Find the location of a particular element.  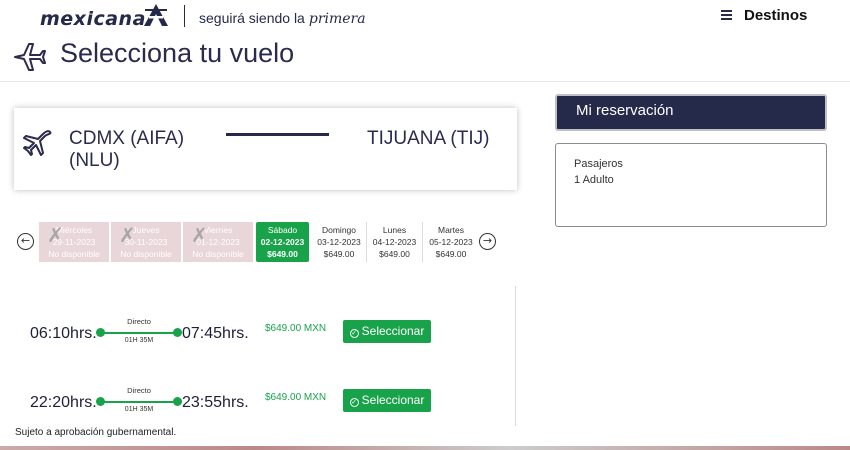

page-title-row: Selecciona tu vuelo is located at coordinates (425, 59).